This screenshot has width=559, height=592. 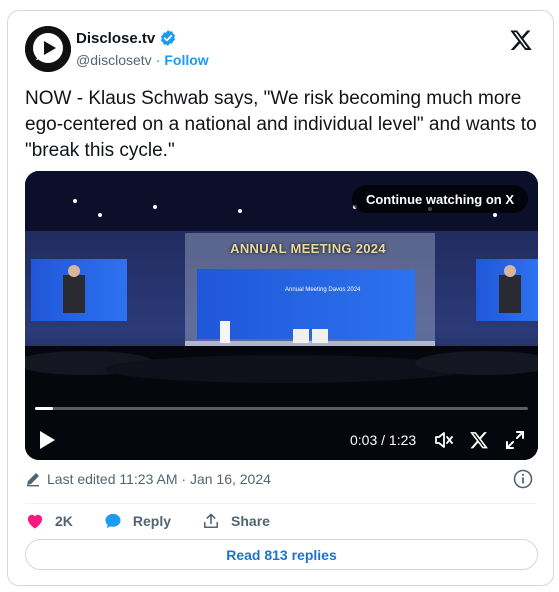 What do you see at coordinates (113, 521) in the screenshot?
I see `reply-bubble-icon` at bounding box center [113, 521].